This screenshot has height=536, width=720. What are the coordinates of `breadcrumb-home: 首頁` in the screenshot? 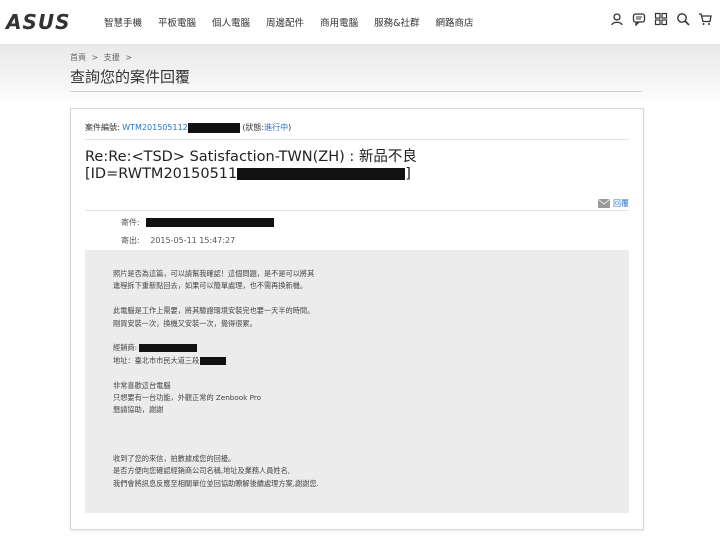 It's located at (78, 57).